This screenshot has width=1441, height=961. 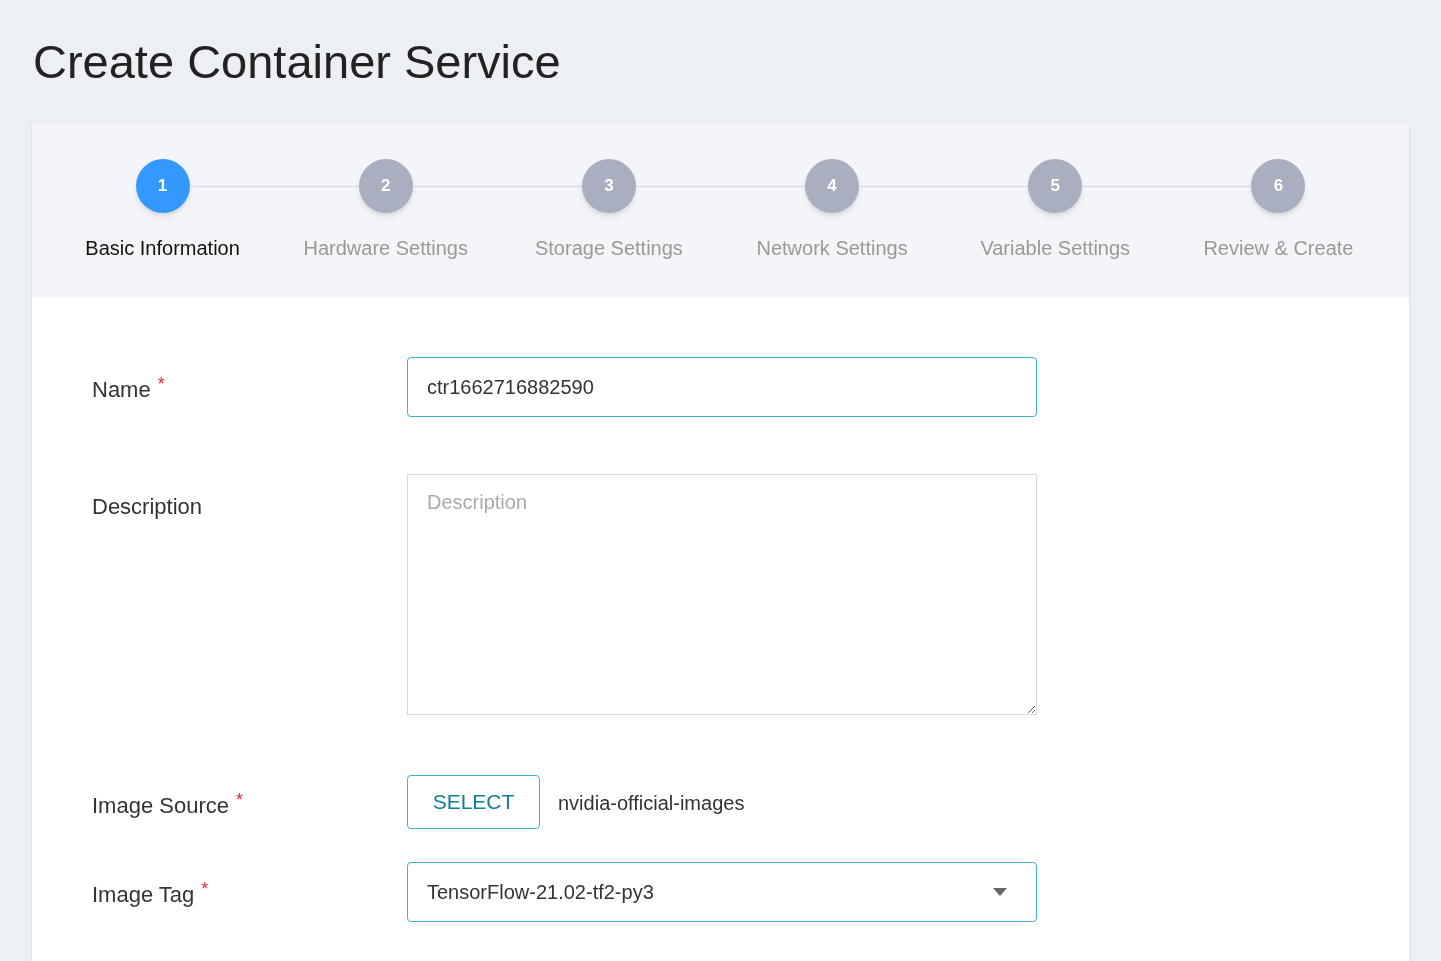 I want to click on image-source-value: nvidia-official-images, so click(x=651, y=803).